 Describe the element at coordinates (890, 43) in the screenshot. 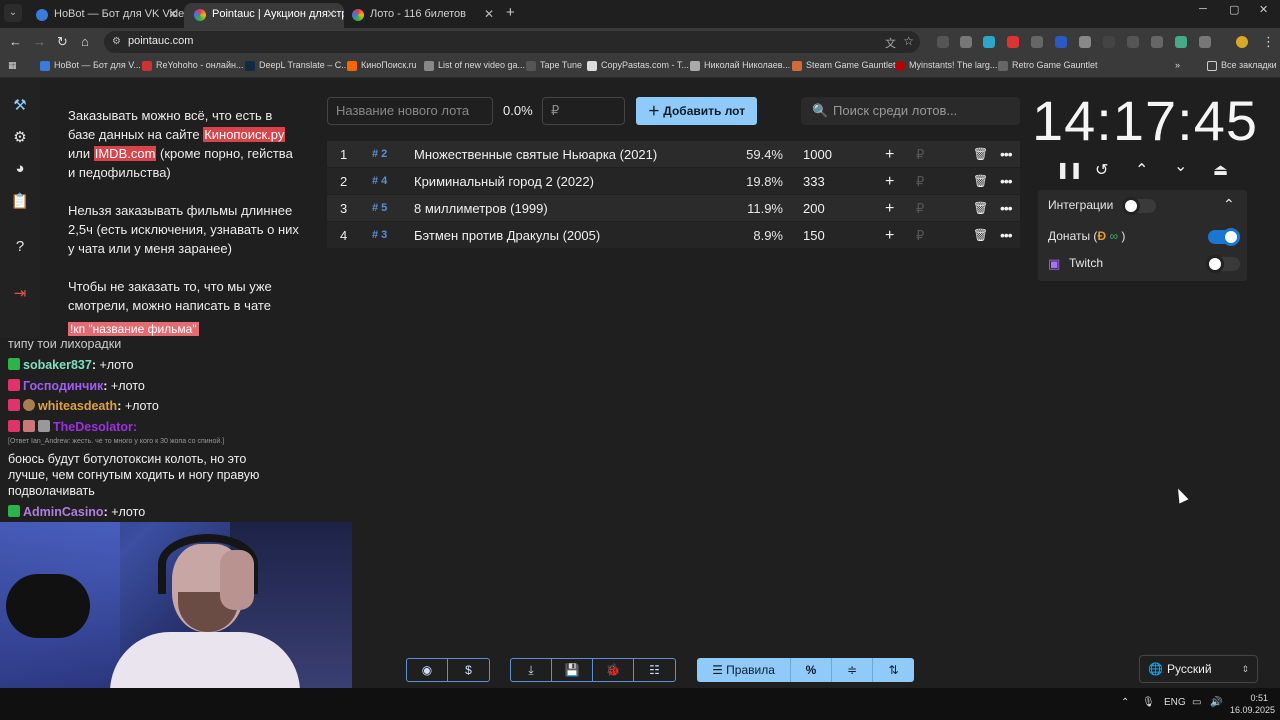

I see `translate-icon: 文` at that location.